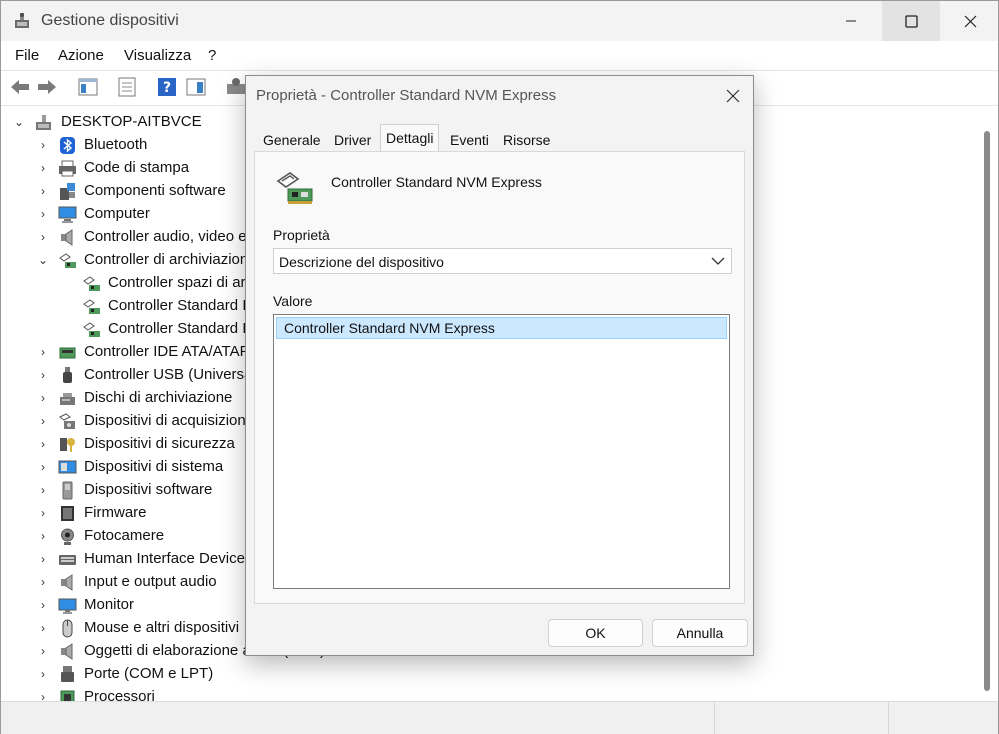  What do you see at coordinates (155, 190) in the screenshot?
I see `tree-item-label: Componenti software` at bounding box center [155, 190].